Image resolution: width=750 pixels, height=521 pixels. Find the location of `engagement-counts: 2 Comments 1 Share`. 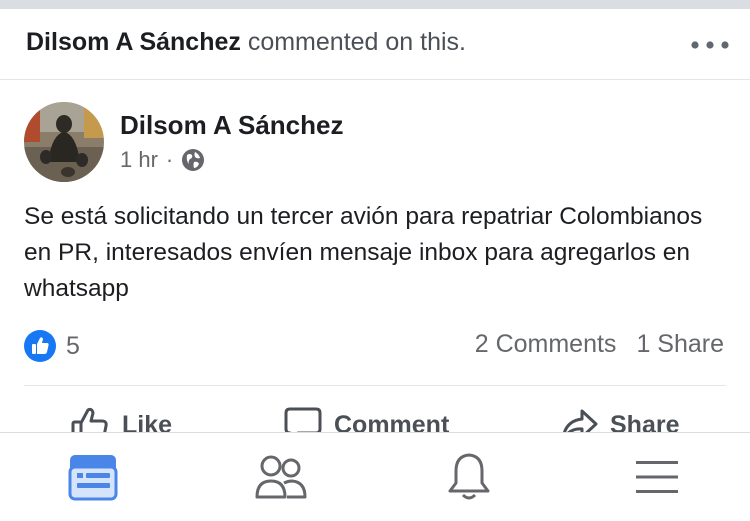

engagement-counts: 2 Comments 1 Share is located at coordinates (599, 344).